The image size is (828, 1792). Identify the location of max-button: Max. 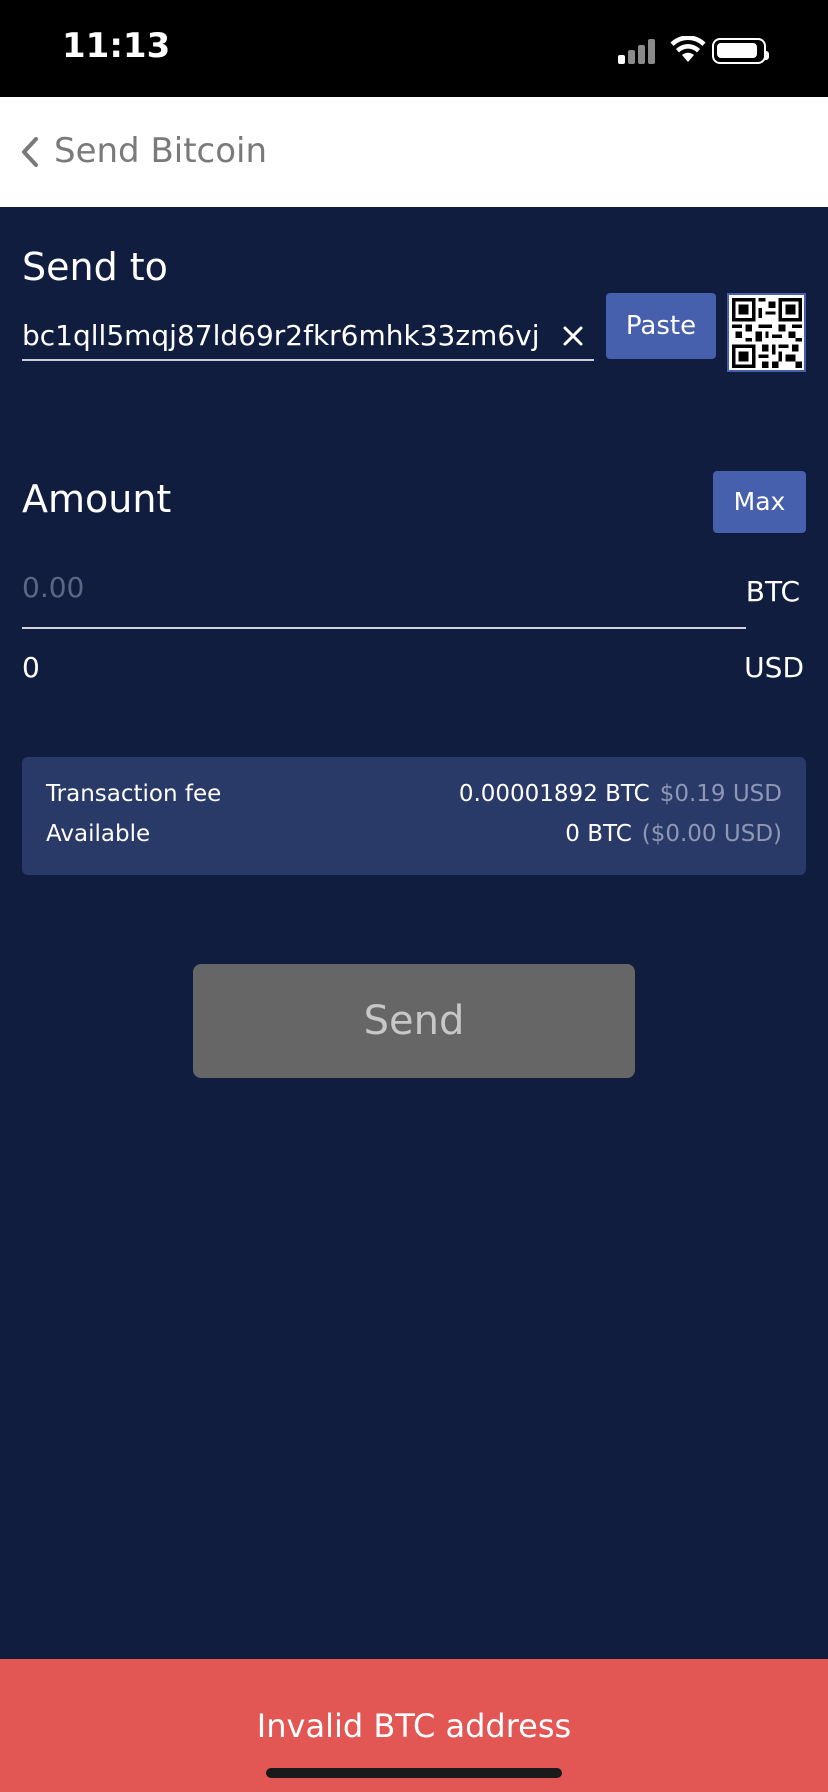
(759, 502).